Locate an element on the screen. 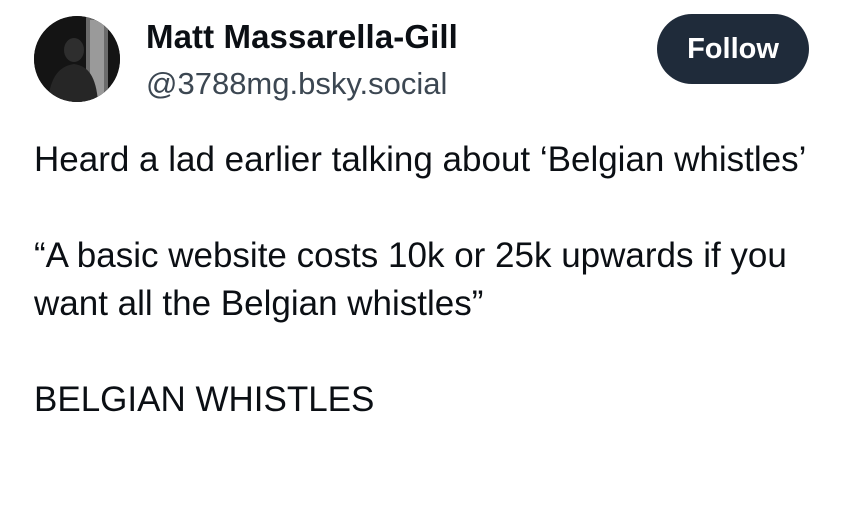 This screenshot has height=532, width=843. author-name: Matt Massarella-Gill is located at coordinates (302, 37).